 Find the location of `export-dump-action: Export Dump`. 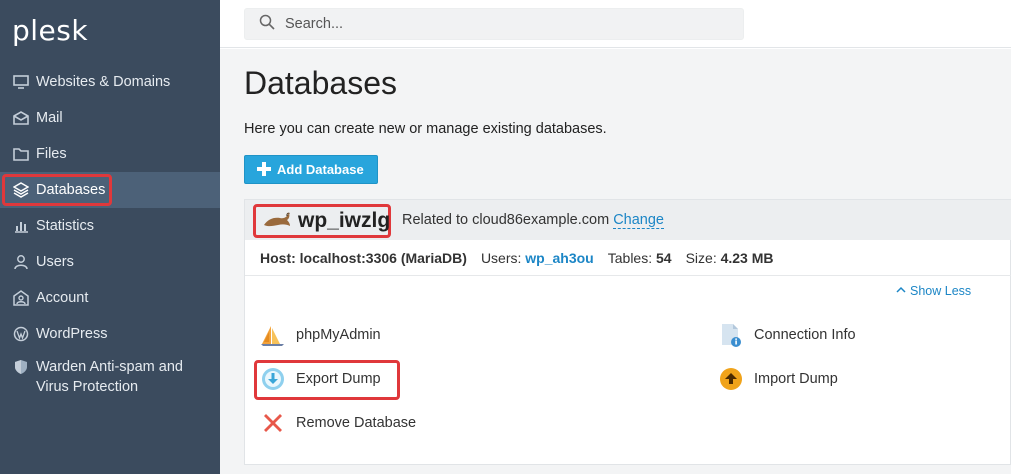

export-dump-action: Export Dump is located at coordinates (320, 379).